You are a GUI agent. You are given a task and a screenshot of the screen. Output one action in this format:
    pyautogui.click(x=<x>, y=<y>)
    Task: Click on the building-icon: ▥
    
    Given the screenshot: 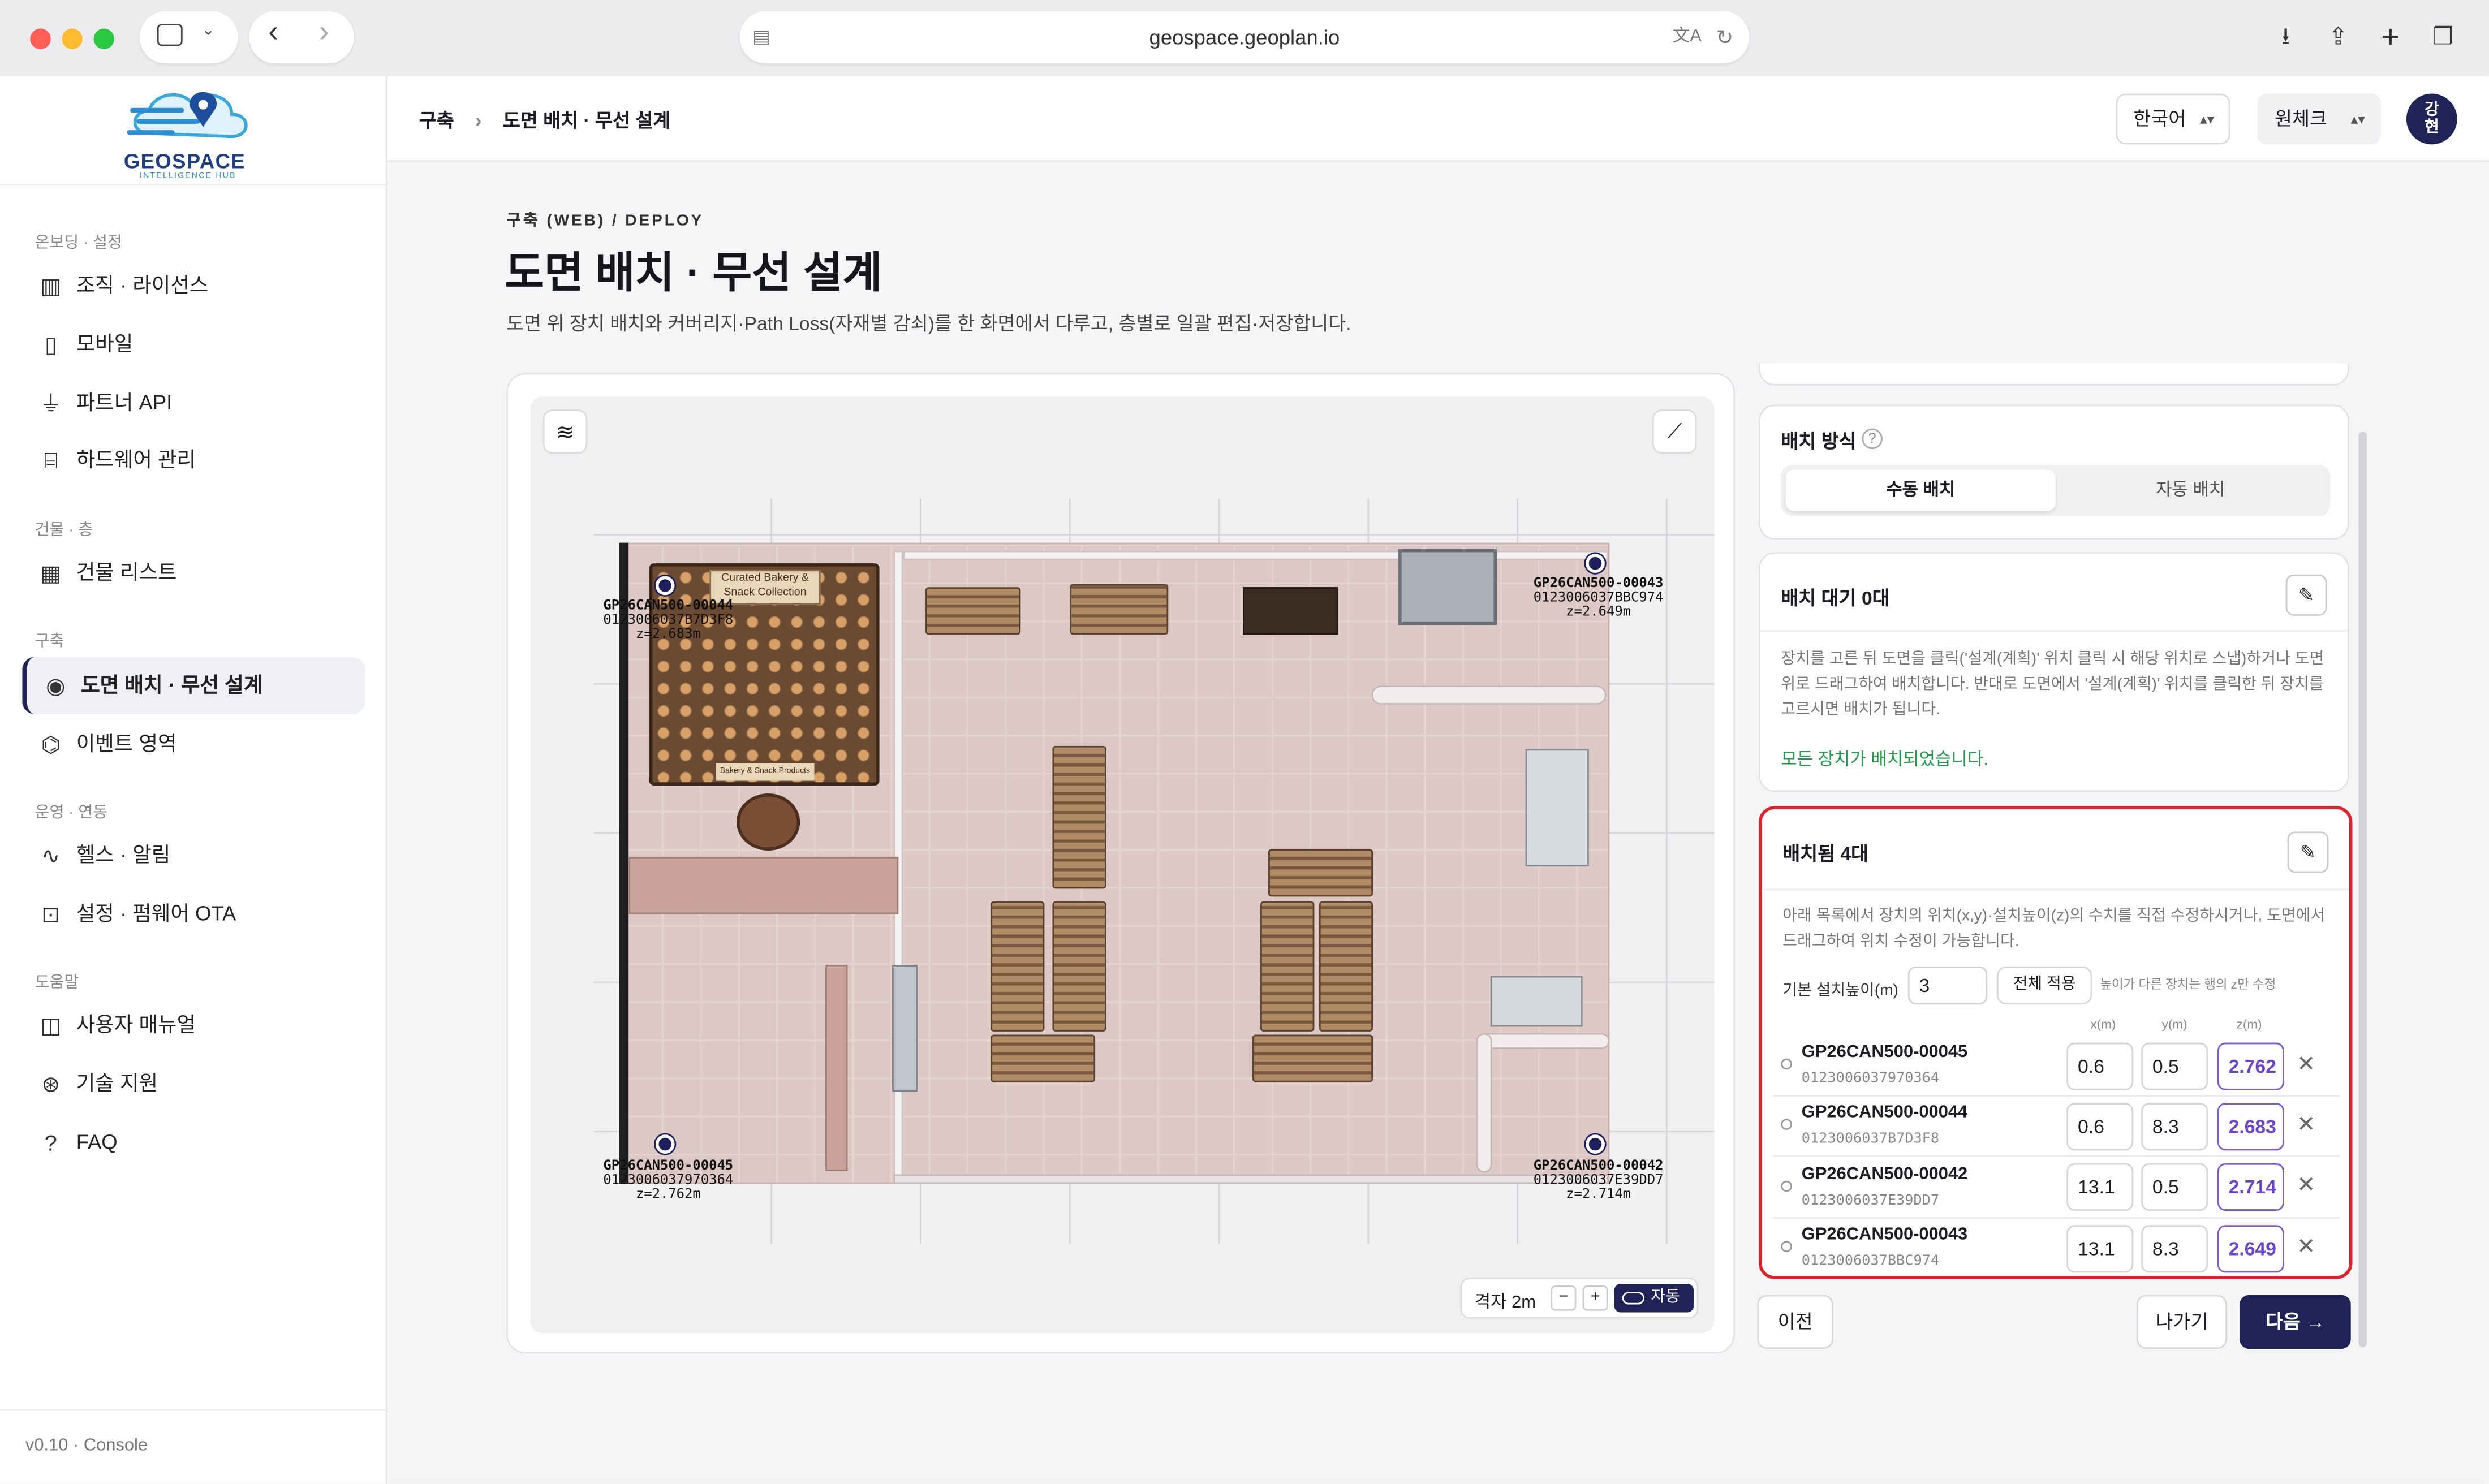 What is the action you would take?
    pyautogui.click(x=51, y=286)
    